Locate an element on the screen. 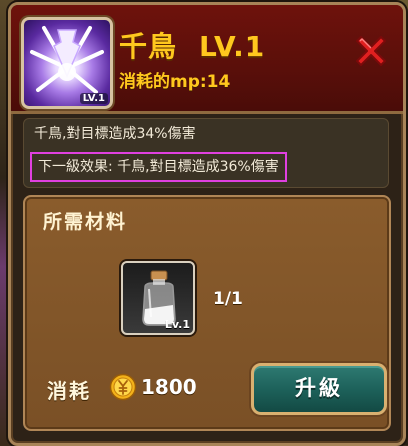 Image resolution: width=408 pixels, height=446 pixels. skill-icon-level-tag: LV.1 is located at coordinates (93, 98).